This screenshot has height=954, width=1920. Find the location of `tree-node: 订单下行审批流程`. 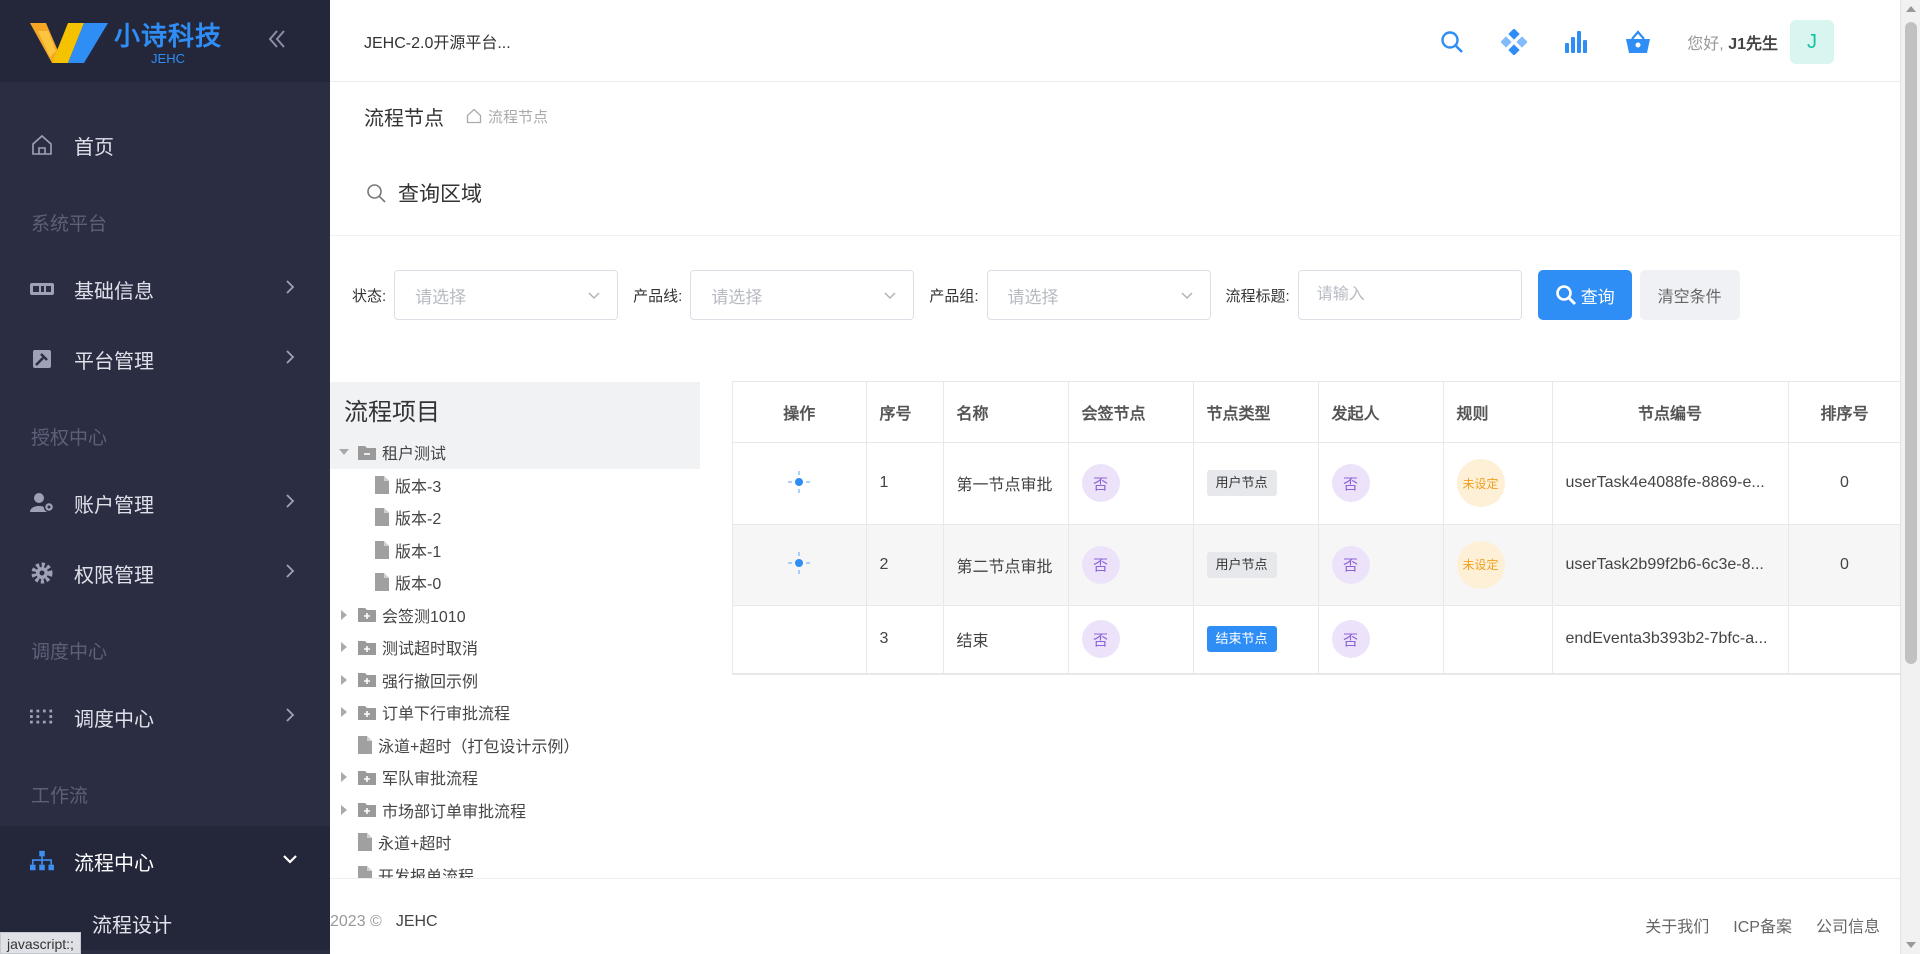

tree-node: 订单下行审批流程 is located at coordinates (515, 712).